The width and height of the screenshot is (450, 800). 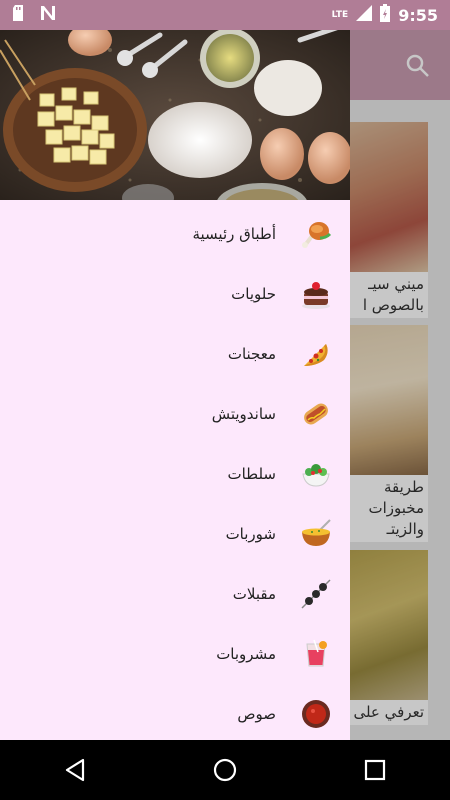 What do you see at coordinates (375, 770) in the screenshot?
I see `recents-icon` at bounding box center [375, 770].